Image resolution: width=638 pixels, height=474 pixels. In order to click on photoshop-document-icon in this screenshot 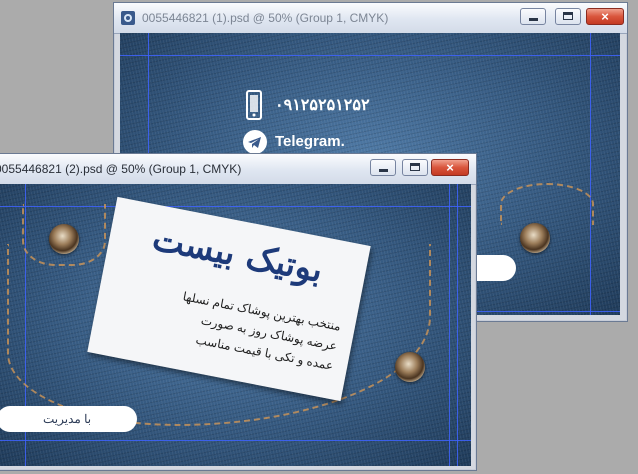, I will do `click(128, 18)`.